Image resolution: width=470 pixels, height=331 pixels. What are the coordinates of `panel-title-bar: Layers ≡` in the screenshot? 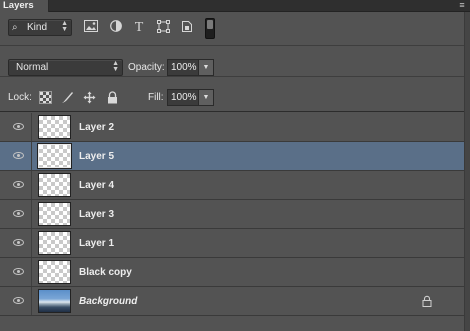 It's located at (235, 6).